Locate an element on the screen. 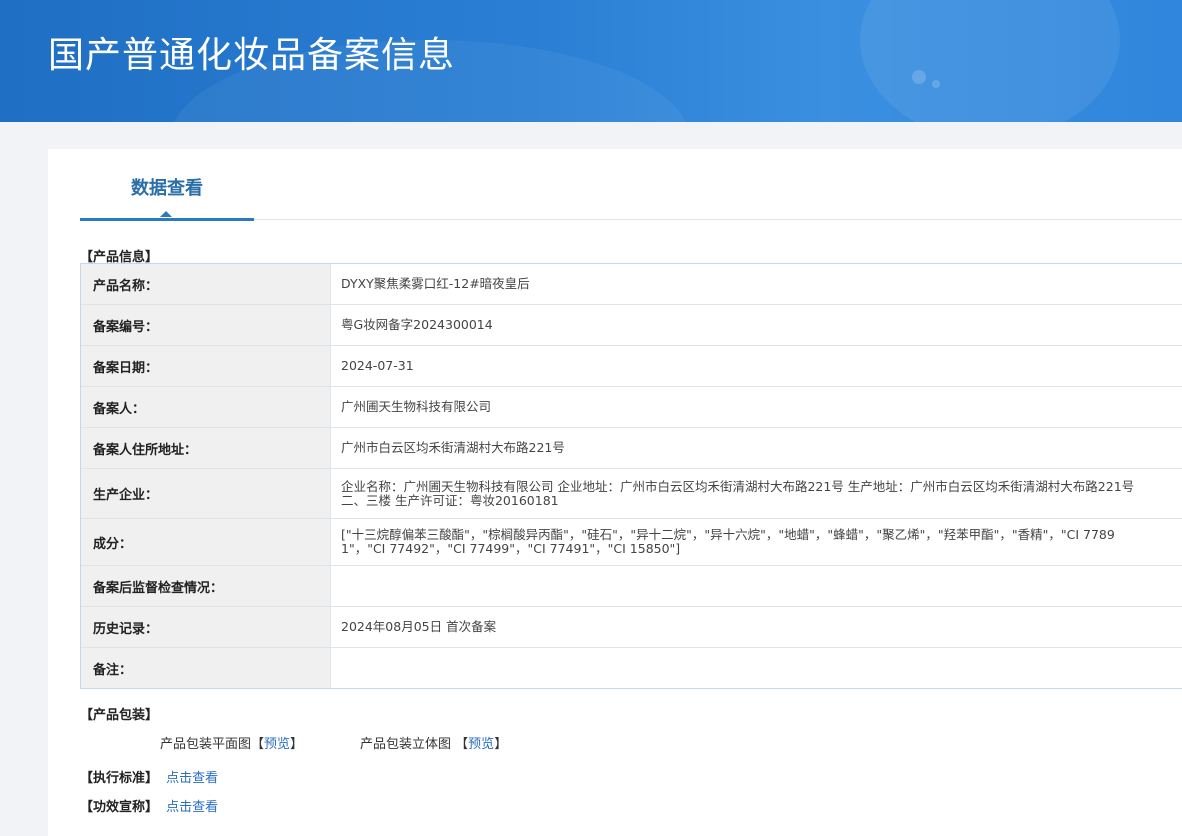 Image resolution: width=1182 pixels, height=836 pixels. row-label: 备案人： is located at coordinates (206, 407).